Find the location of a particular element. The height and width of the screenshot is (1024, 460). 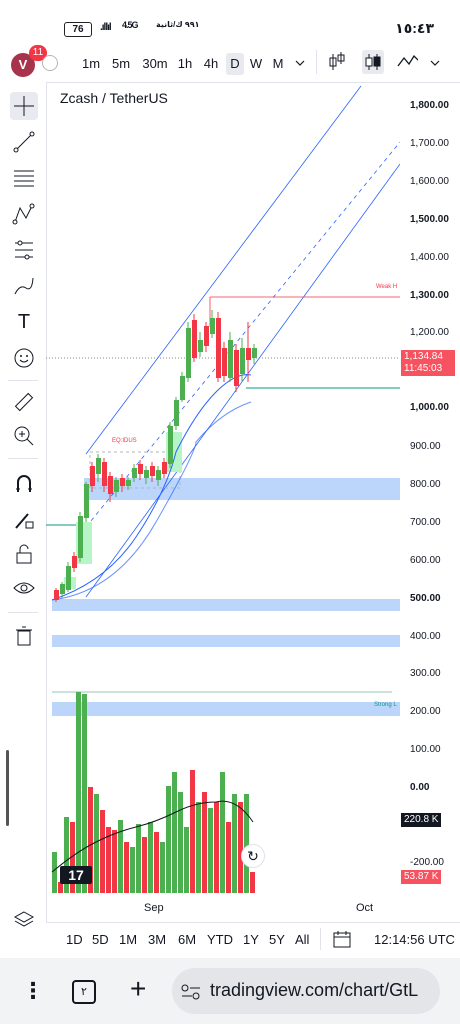

pattern-icon is located at coordinates (24, 214).